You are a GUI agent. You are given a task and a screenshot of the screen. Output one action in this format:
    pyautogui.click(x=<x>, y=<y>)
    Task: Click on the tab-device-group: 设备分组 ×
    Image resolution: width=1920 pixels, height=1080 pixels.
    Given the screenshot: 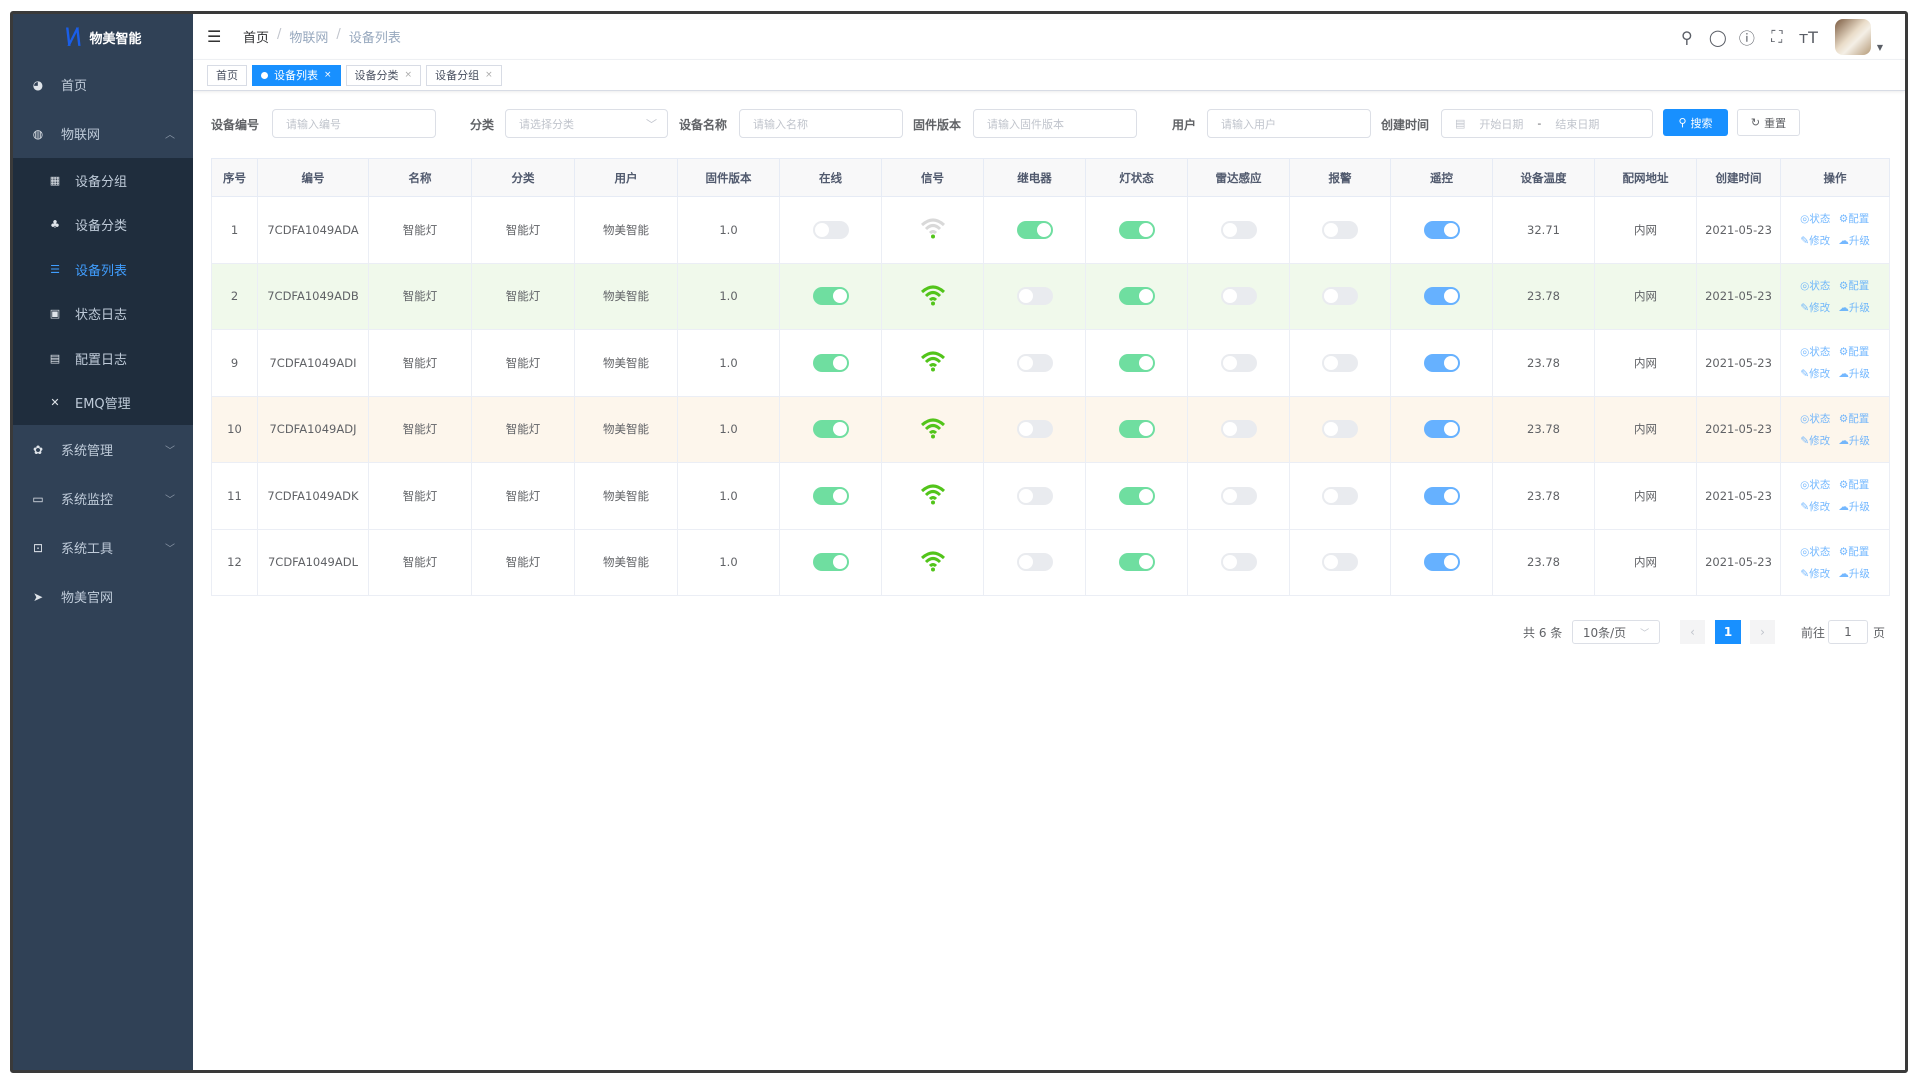 What is the action you would take?
    pyautogui.click(x=464, y=75)
    